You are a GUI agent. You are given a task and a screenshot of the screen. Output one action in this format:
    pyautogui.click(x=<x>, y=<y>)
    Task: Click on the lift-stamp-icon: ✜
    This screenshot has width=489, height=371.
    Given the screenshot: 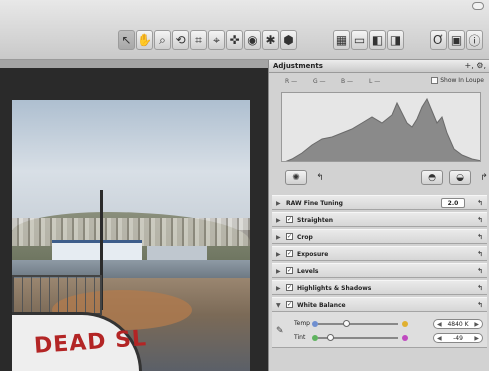 What is the action you would take?
    pyautogui.click(x=234, y=40)
    